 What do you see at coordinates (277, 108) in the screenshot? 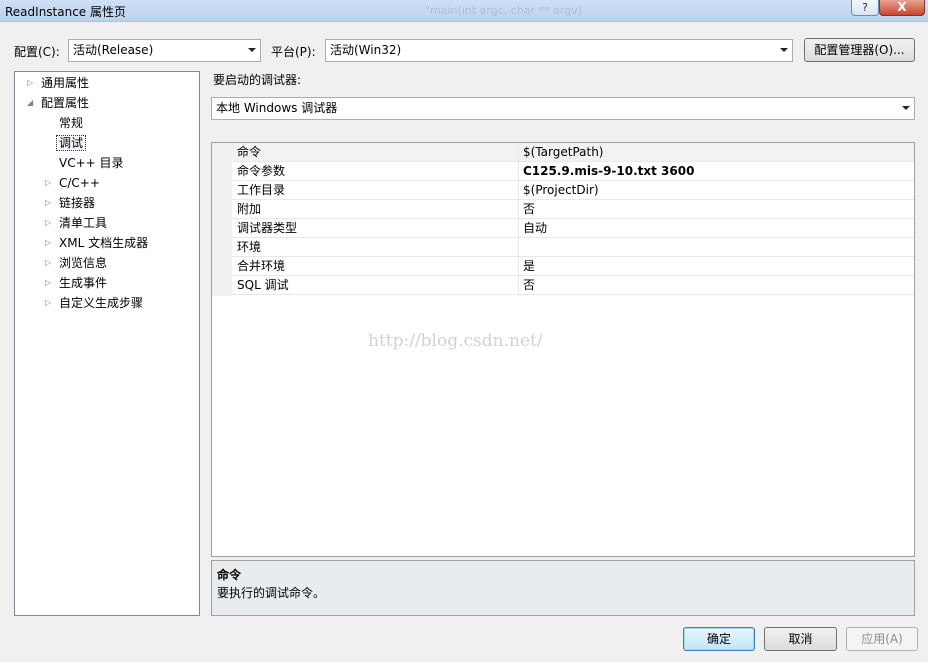
I see `debugger-select-value: 本地 Windows 调试器` at bounding box center [277, 108].